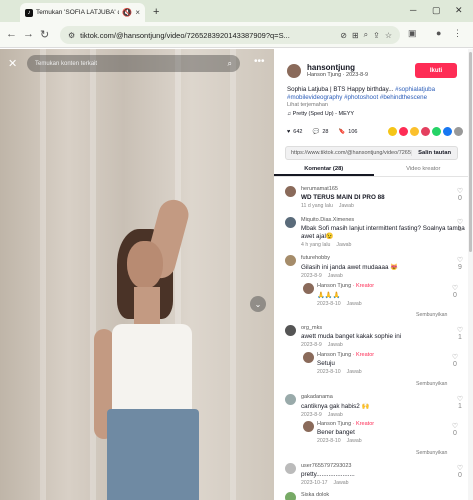  Describe the element at coordinates (307, 105) in the screenshot. I see `translate-link: Lihat terjemahan` at that location.